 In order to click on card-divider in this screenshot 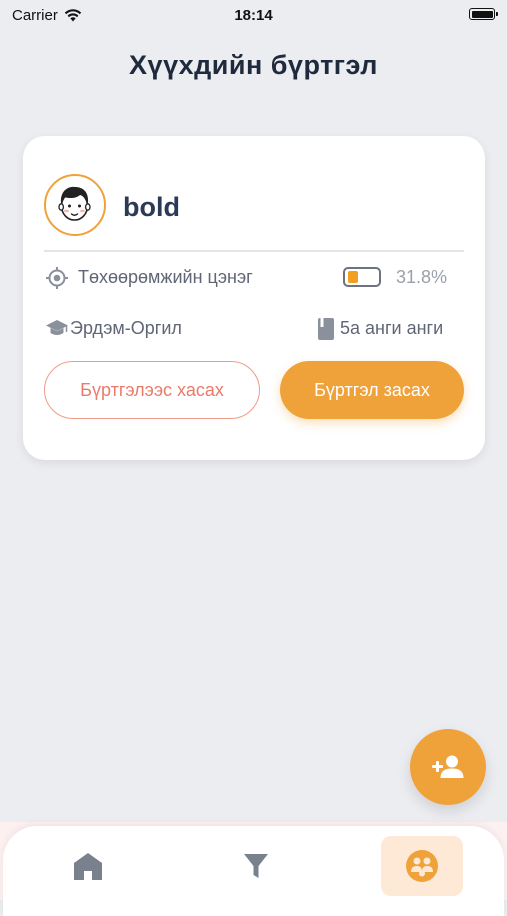, I will do `click(254, 251)`.